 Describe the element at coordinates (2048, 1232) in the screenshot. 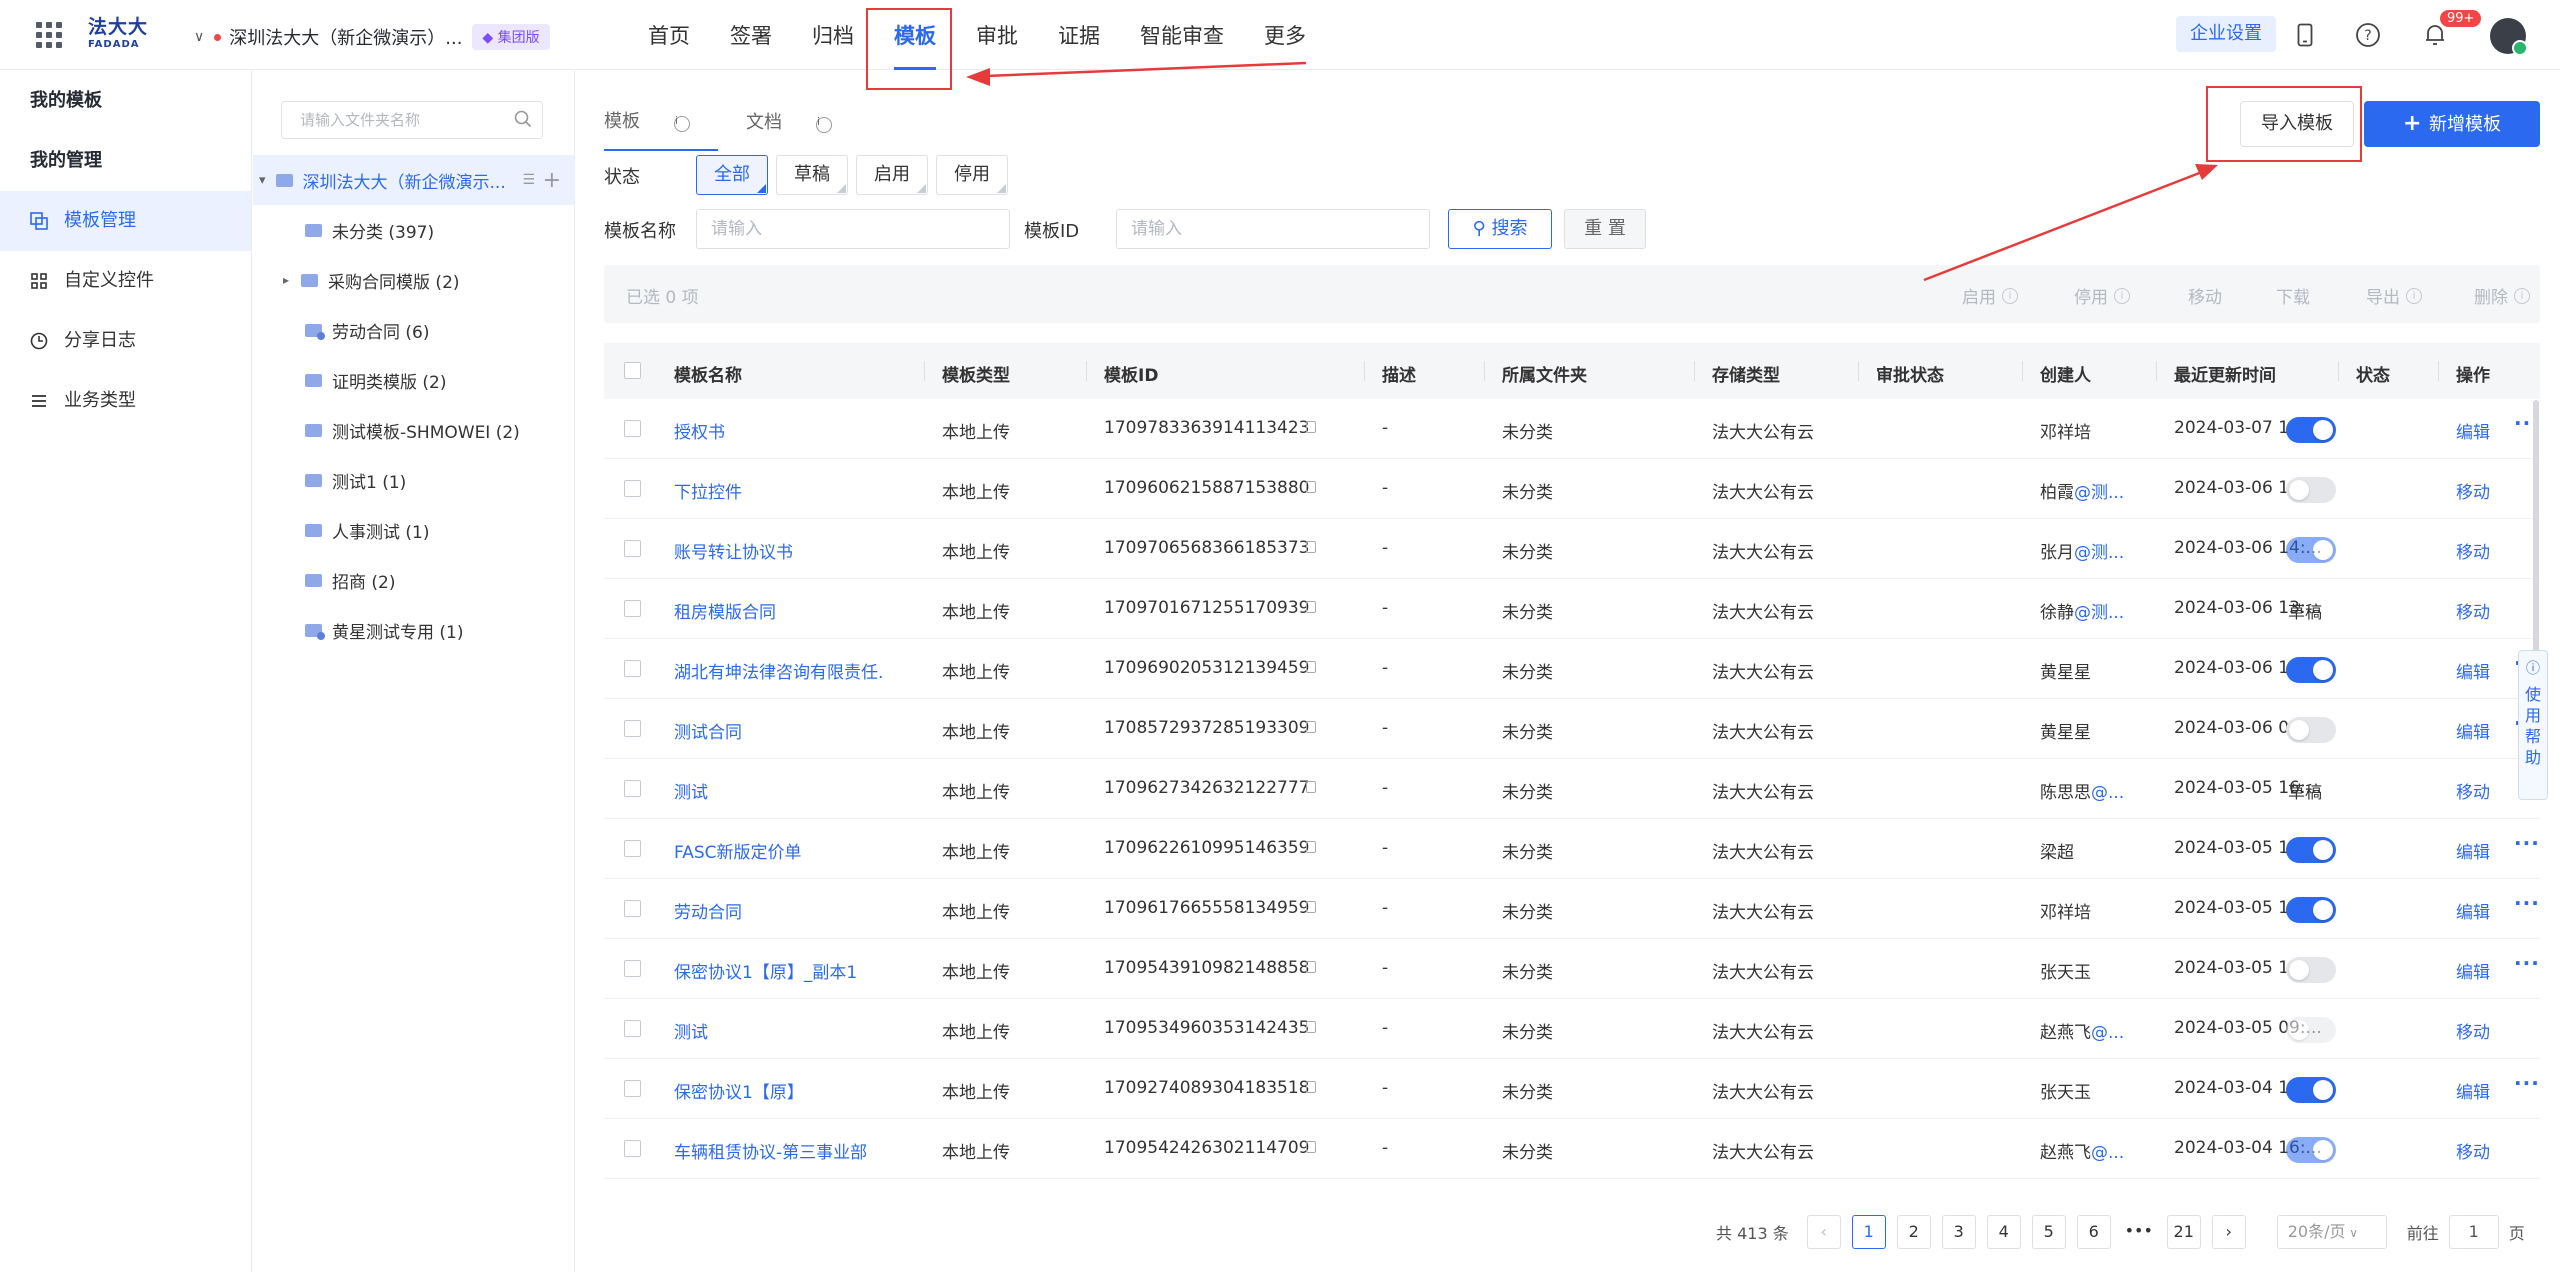

I see `page-number: 5` at that location.